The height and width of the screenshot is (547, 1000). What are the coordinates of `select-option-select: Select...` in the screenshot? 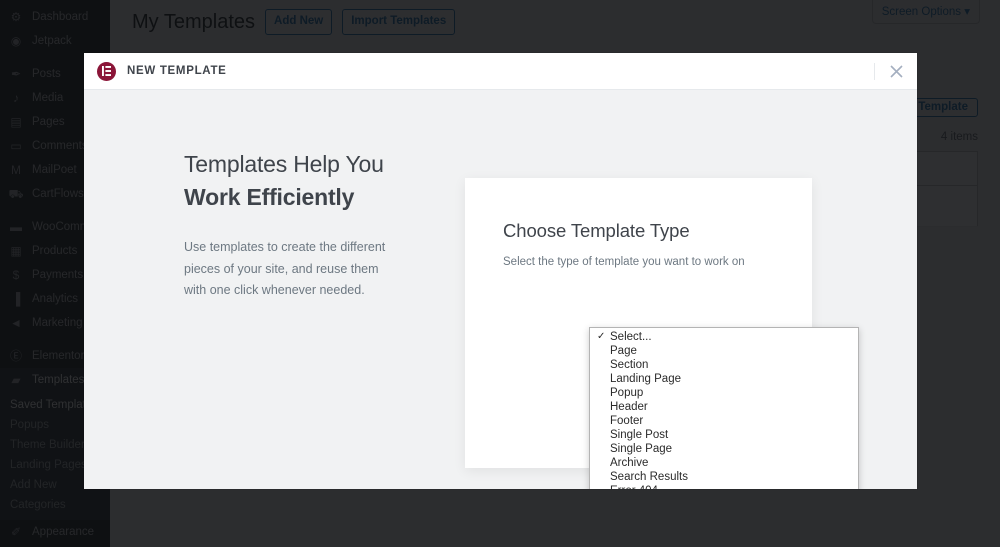 It's located at (724, 337).